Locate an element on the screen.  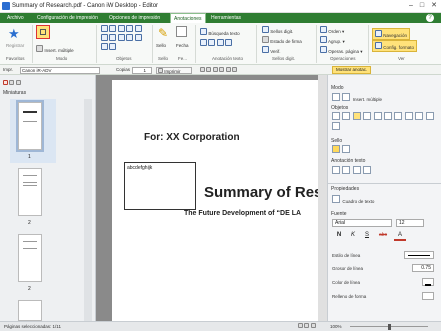
shape-fill-picker is located at coordinates (428, 296).